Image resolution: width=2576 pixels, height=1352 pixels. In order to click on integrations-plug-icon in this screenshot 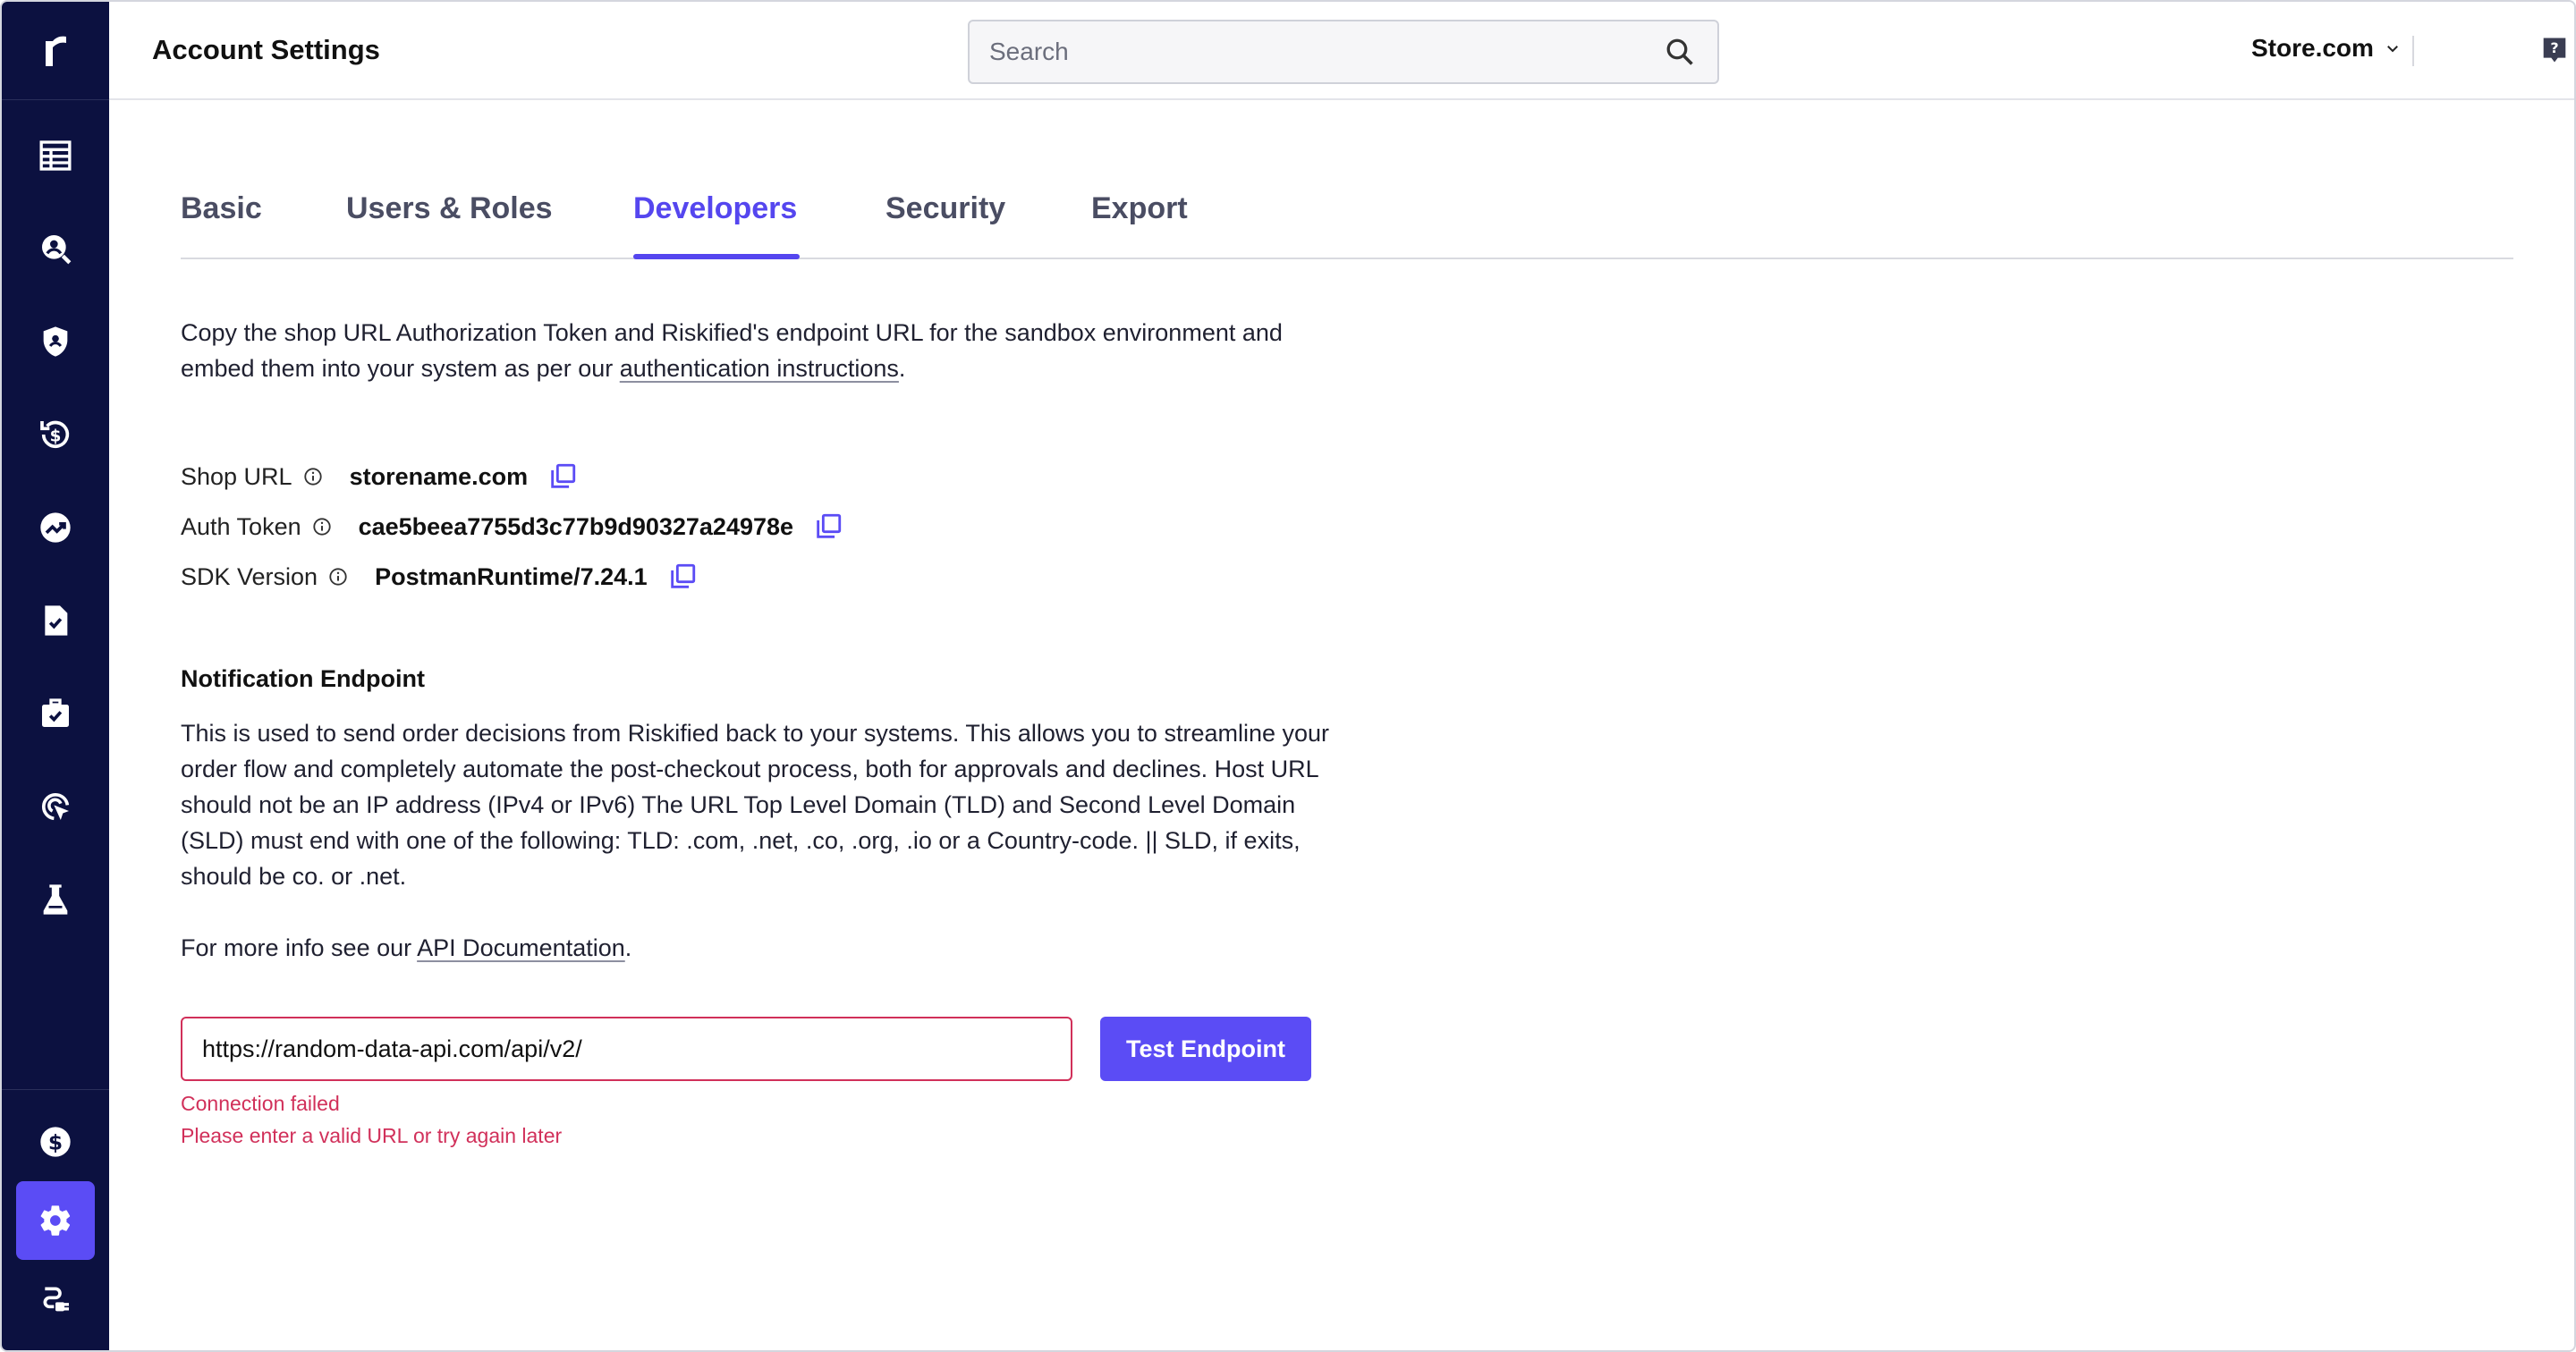, I will do `click(56, 1299)`.